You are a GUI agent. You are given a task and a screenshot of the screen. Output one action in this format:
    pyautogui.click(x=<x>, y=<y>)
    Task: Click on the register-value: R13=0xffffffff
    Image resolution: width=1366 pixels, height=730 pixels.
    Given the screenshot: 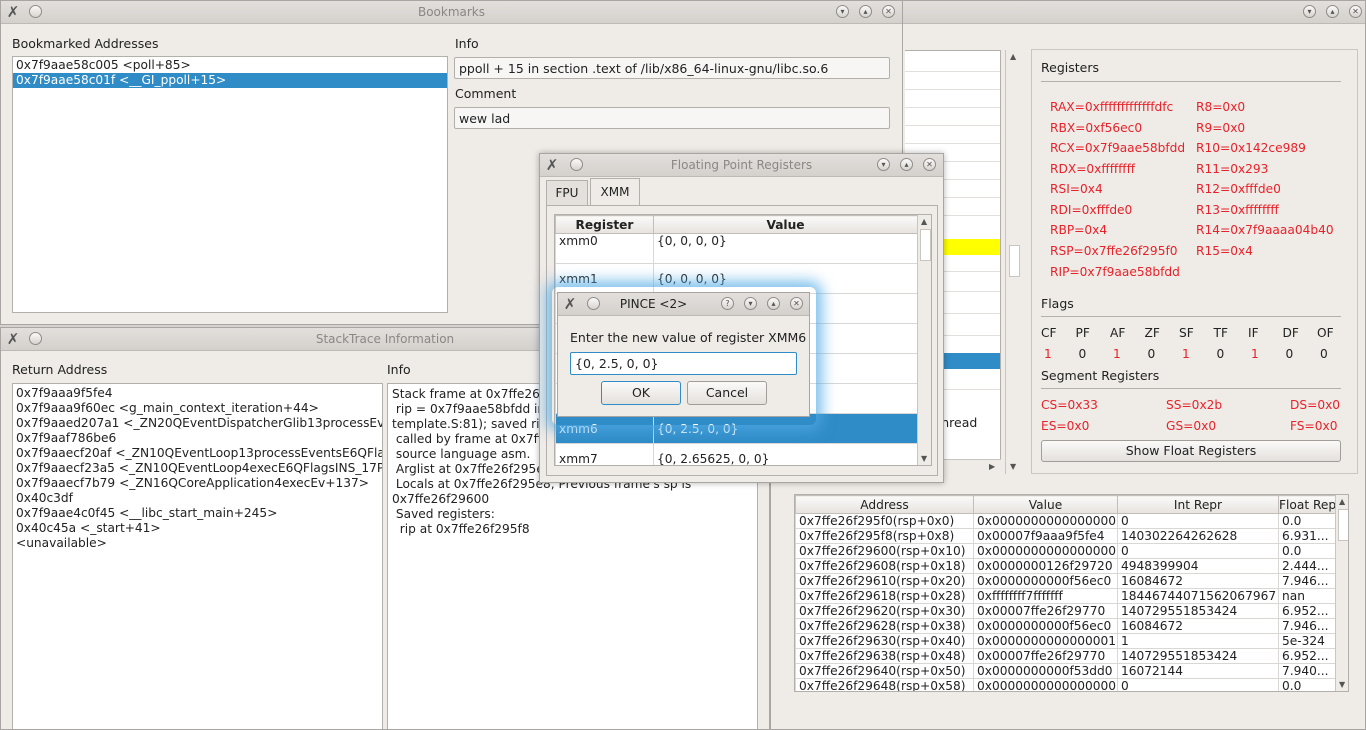 What is the action you would take?
    pyautogui.click(x=1237, y=210)
    